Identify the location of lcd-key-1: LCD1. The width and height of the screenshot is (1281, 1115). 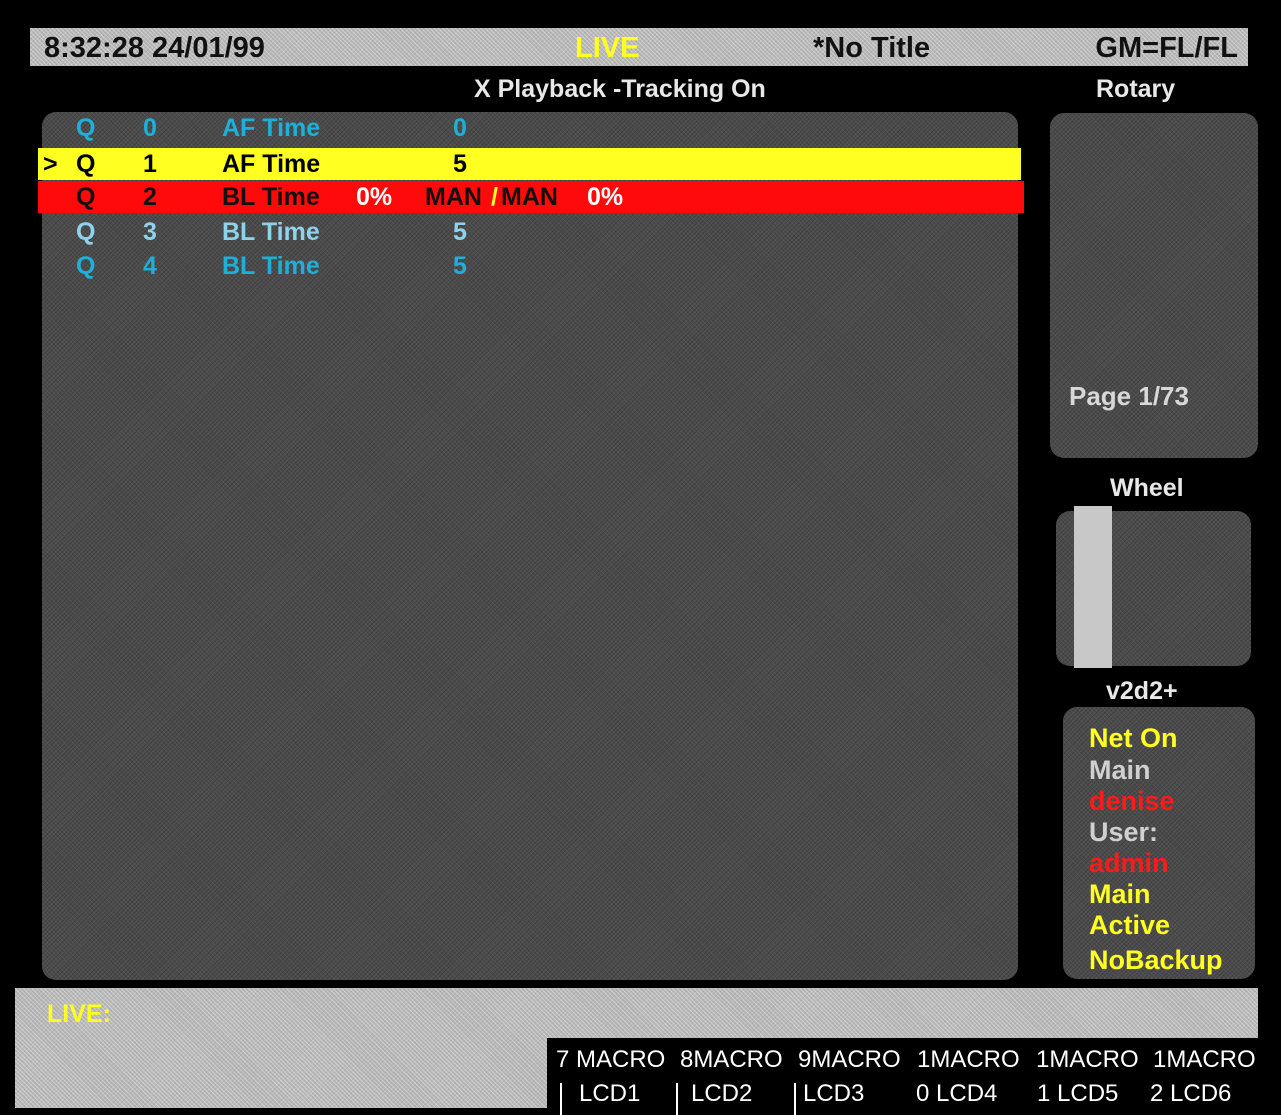
(609, 1094).